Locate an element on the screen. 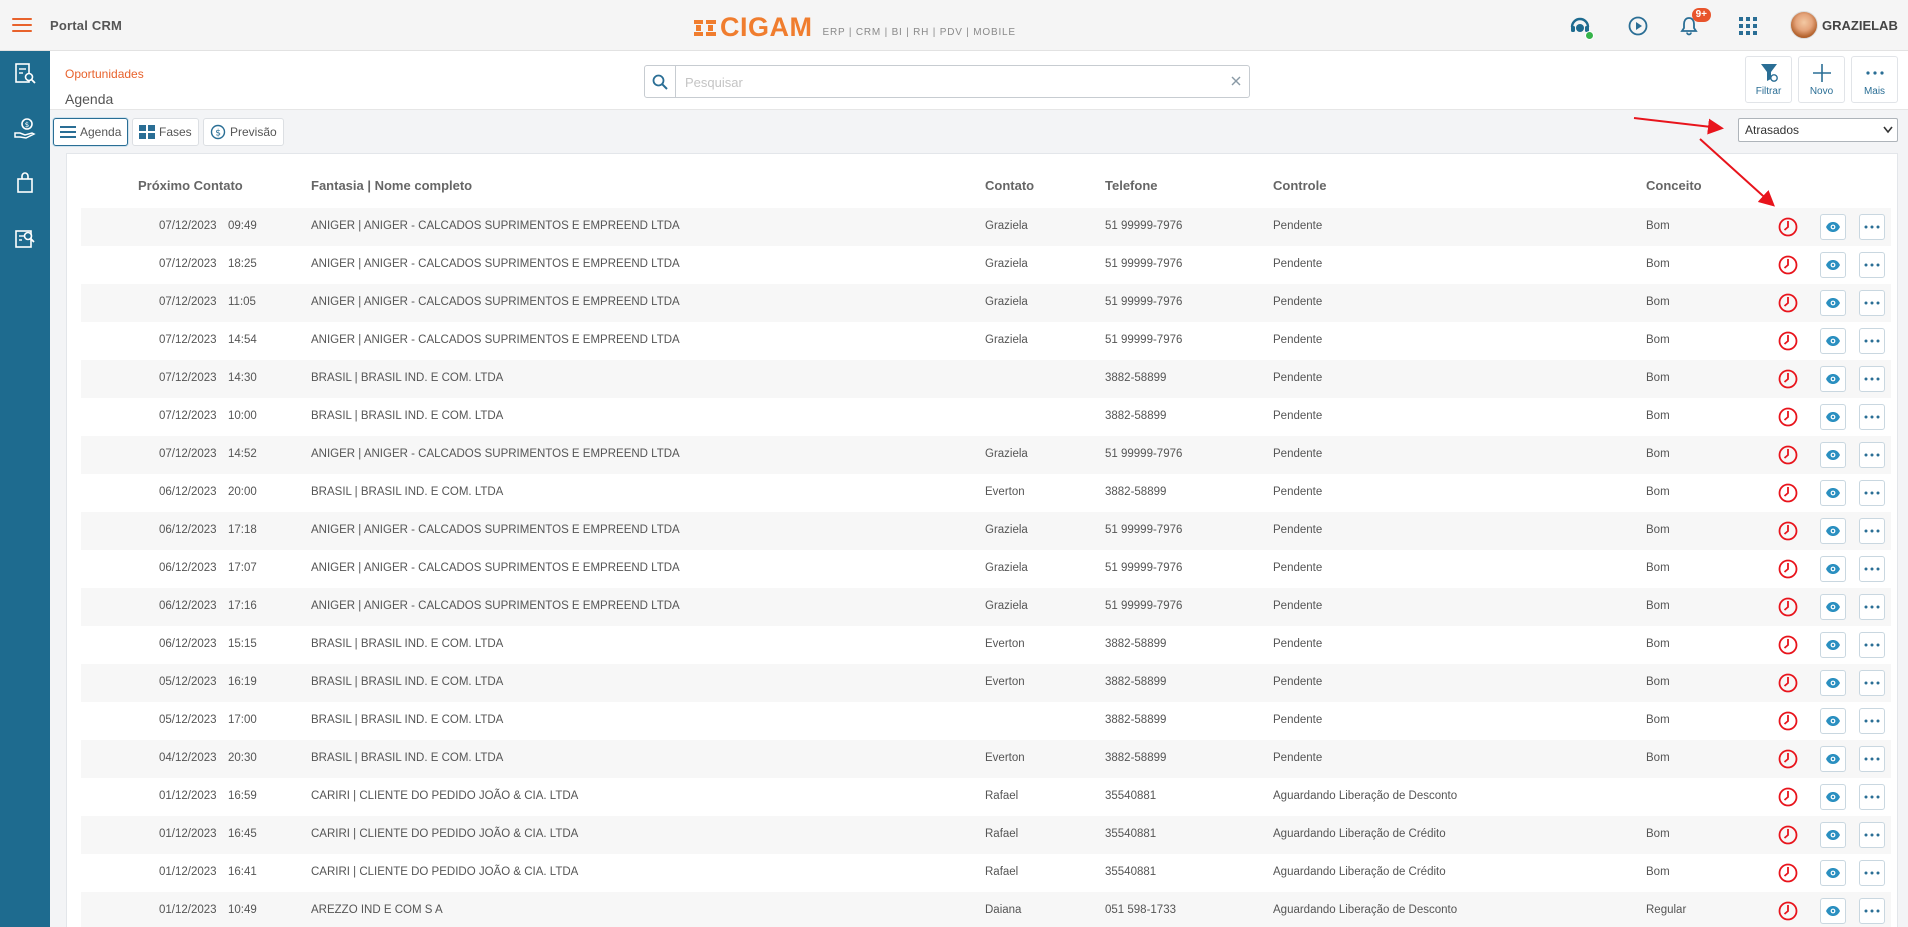 This screenshot has width=1908, height=927. column-control: Controle is located at coordinates (1299, 185).